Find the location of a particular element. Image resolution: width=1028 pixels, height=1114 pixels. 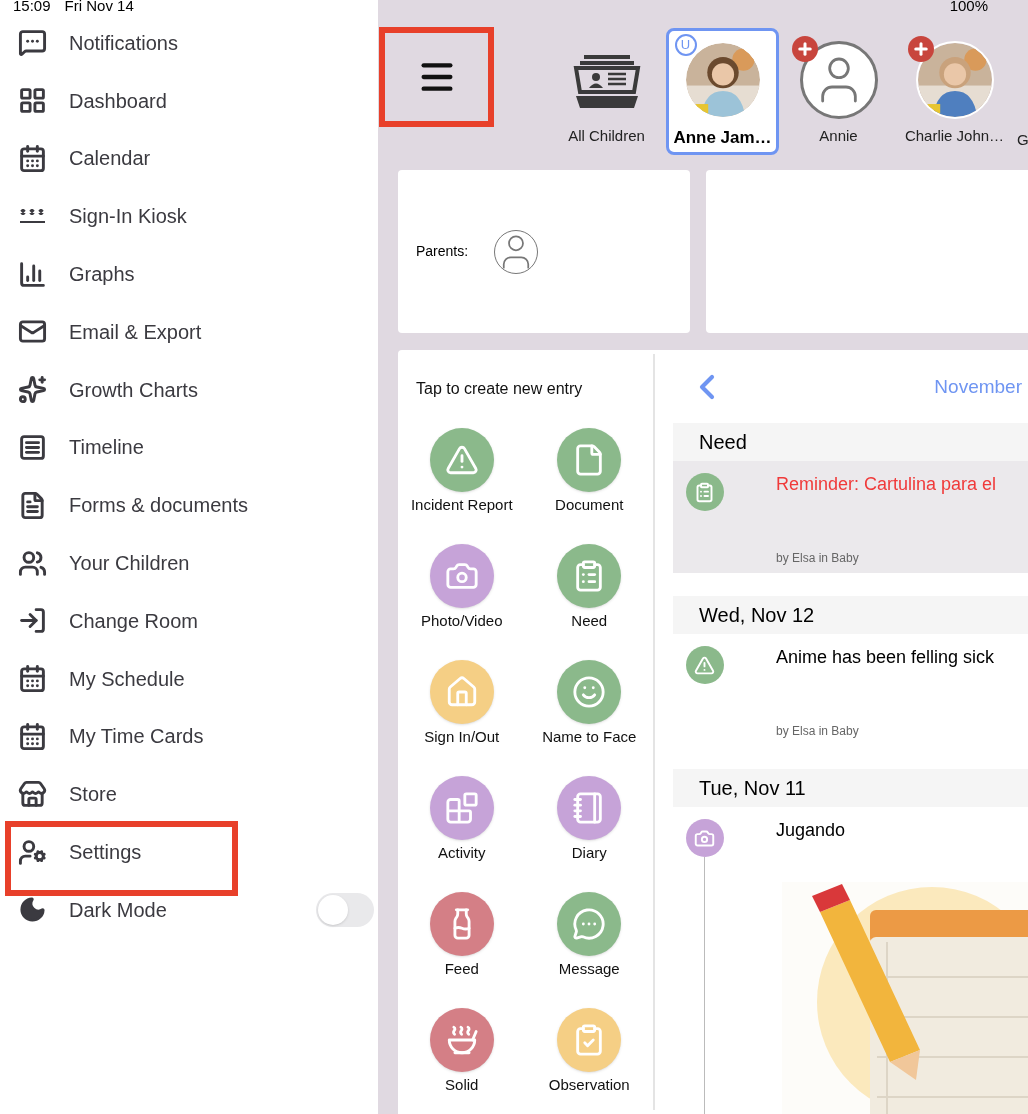

section-header: Tue, Nov 11 is located at coordinates (850, 788).